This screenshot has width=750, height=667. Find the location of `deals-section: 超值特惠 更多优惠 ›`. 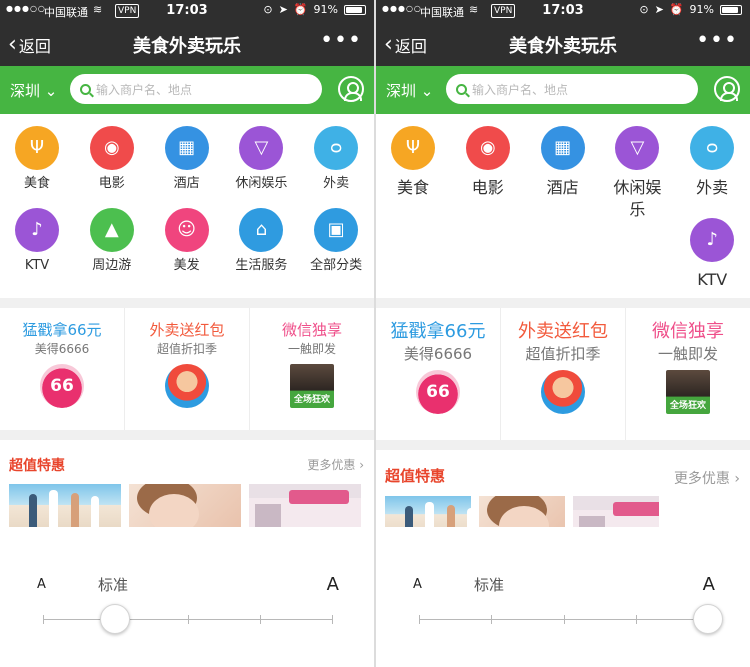

deals-section: 超值特惠 更多优惠 › is located at coordinates (187, 485).